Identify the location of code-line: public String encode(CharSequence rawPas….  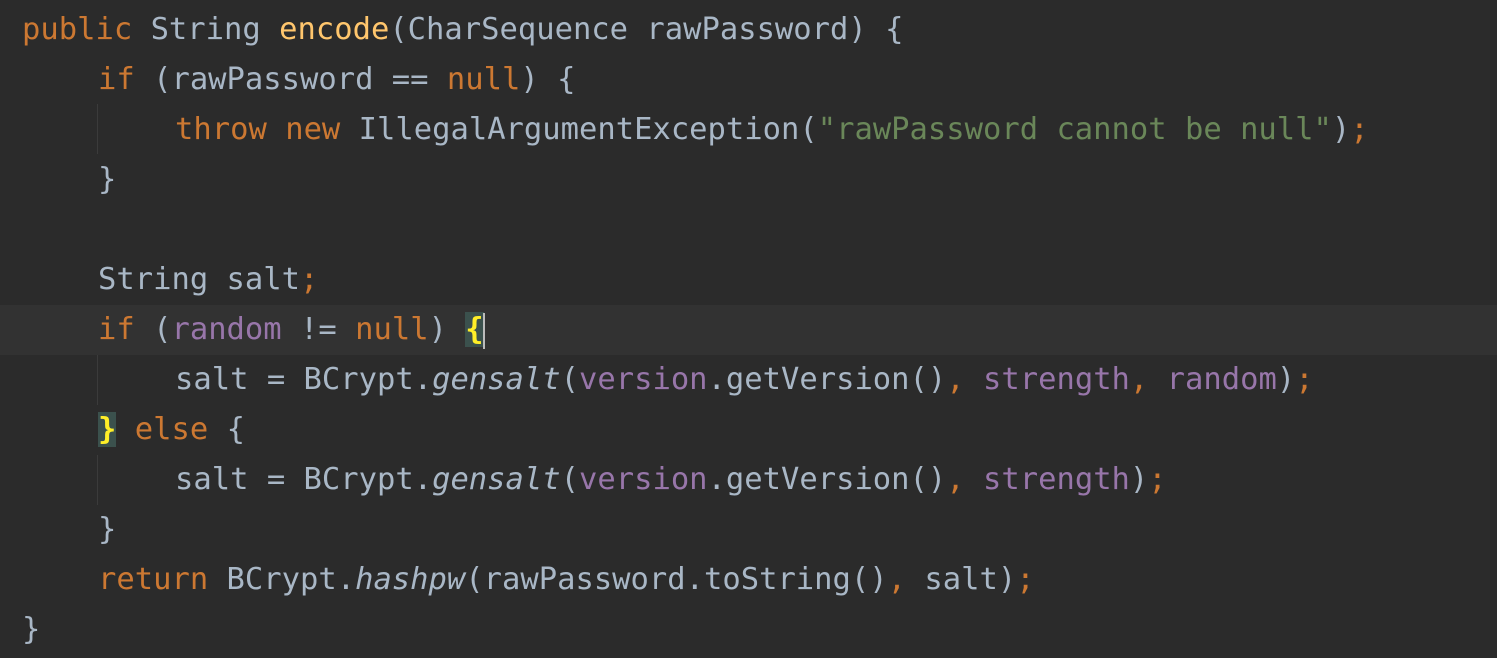
(748, 30).